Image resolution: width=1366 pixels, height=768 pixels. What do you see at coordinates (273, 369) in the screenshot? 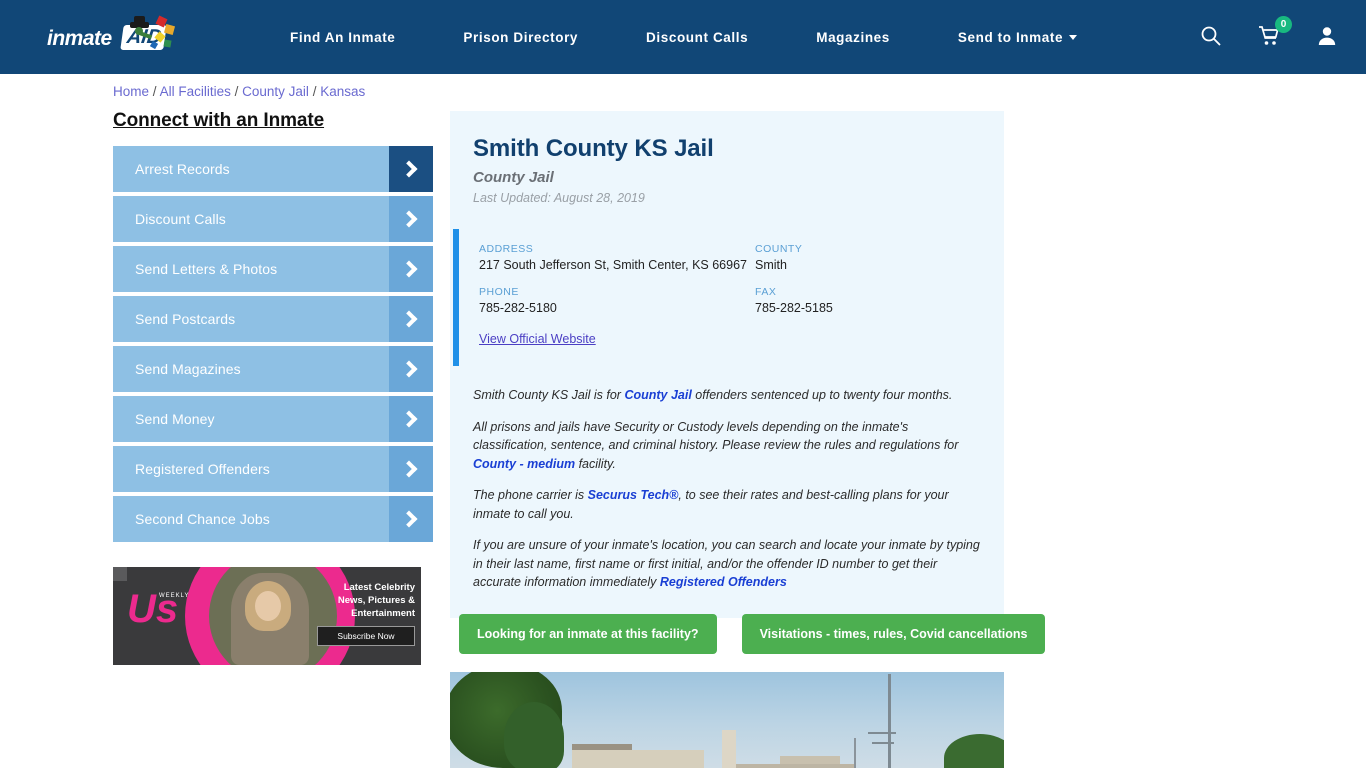
I see `sidebar-item-send-magazines: Send Magazines` at bounding box center [273, 369].